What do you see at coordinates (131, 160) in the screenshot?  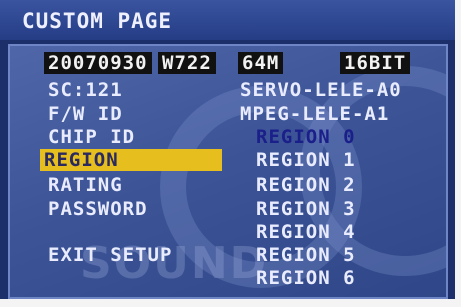 I see `menu-item-region: REGION` at bounding box center [131, 160].